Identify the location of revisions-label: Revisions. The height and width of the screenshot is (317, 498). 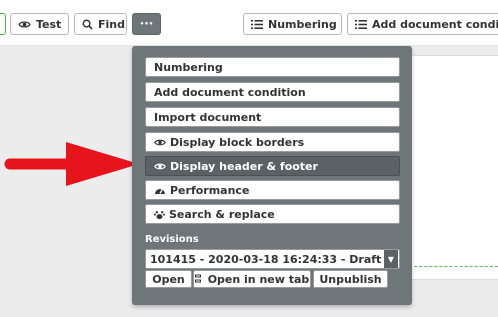
(172, 239).